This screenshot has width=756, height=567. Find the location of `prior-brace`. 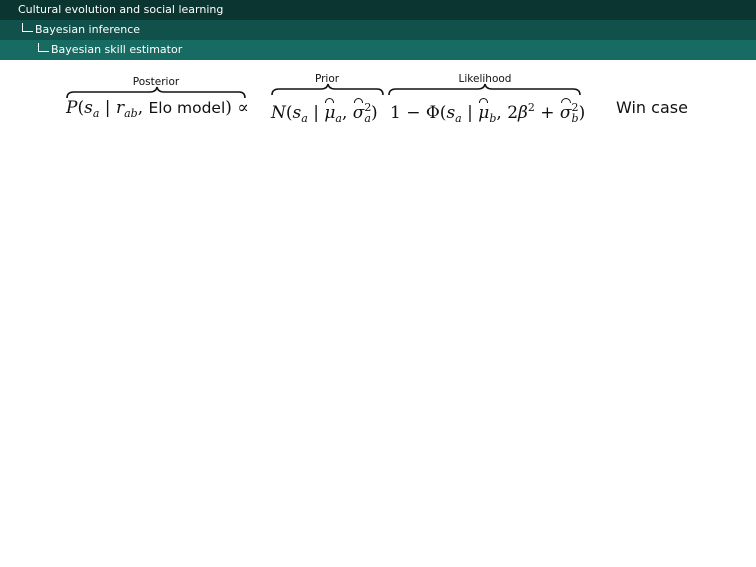

prior-brace is located at coordinates (327, 89).